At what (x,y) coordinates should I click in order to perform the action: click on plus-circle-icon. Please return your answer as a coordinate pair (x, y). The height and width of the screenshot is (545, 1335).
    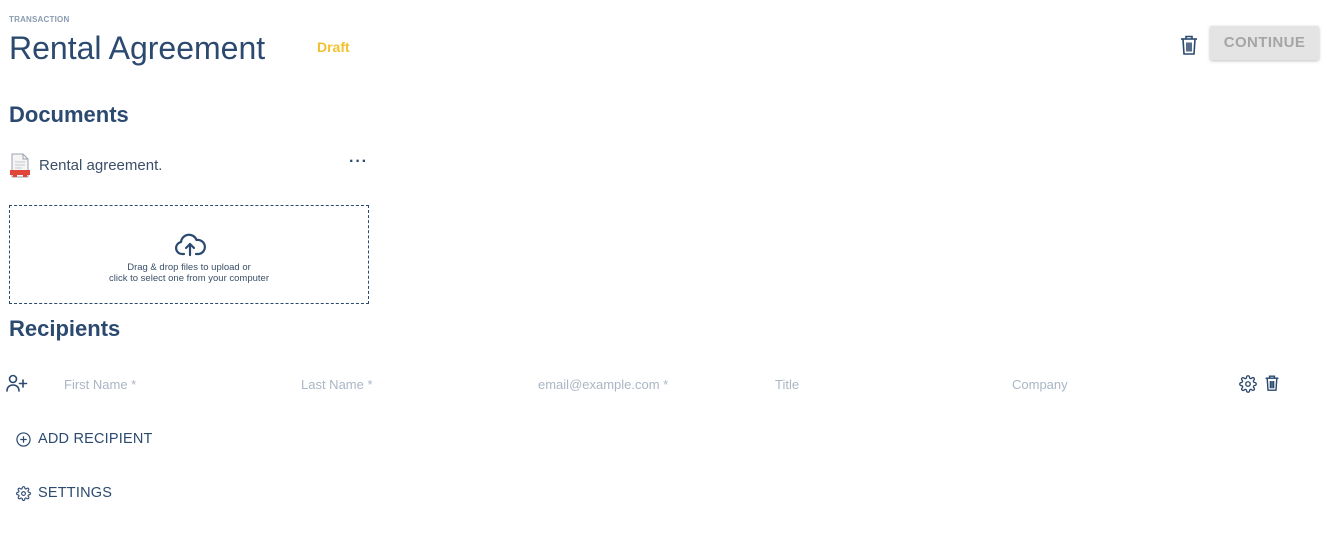
    Looking at the image, I should click on (23, 439).